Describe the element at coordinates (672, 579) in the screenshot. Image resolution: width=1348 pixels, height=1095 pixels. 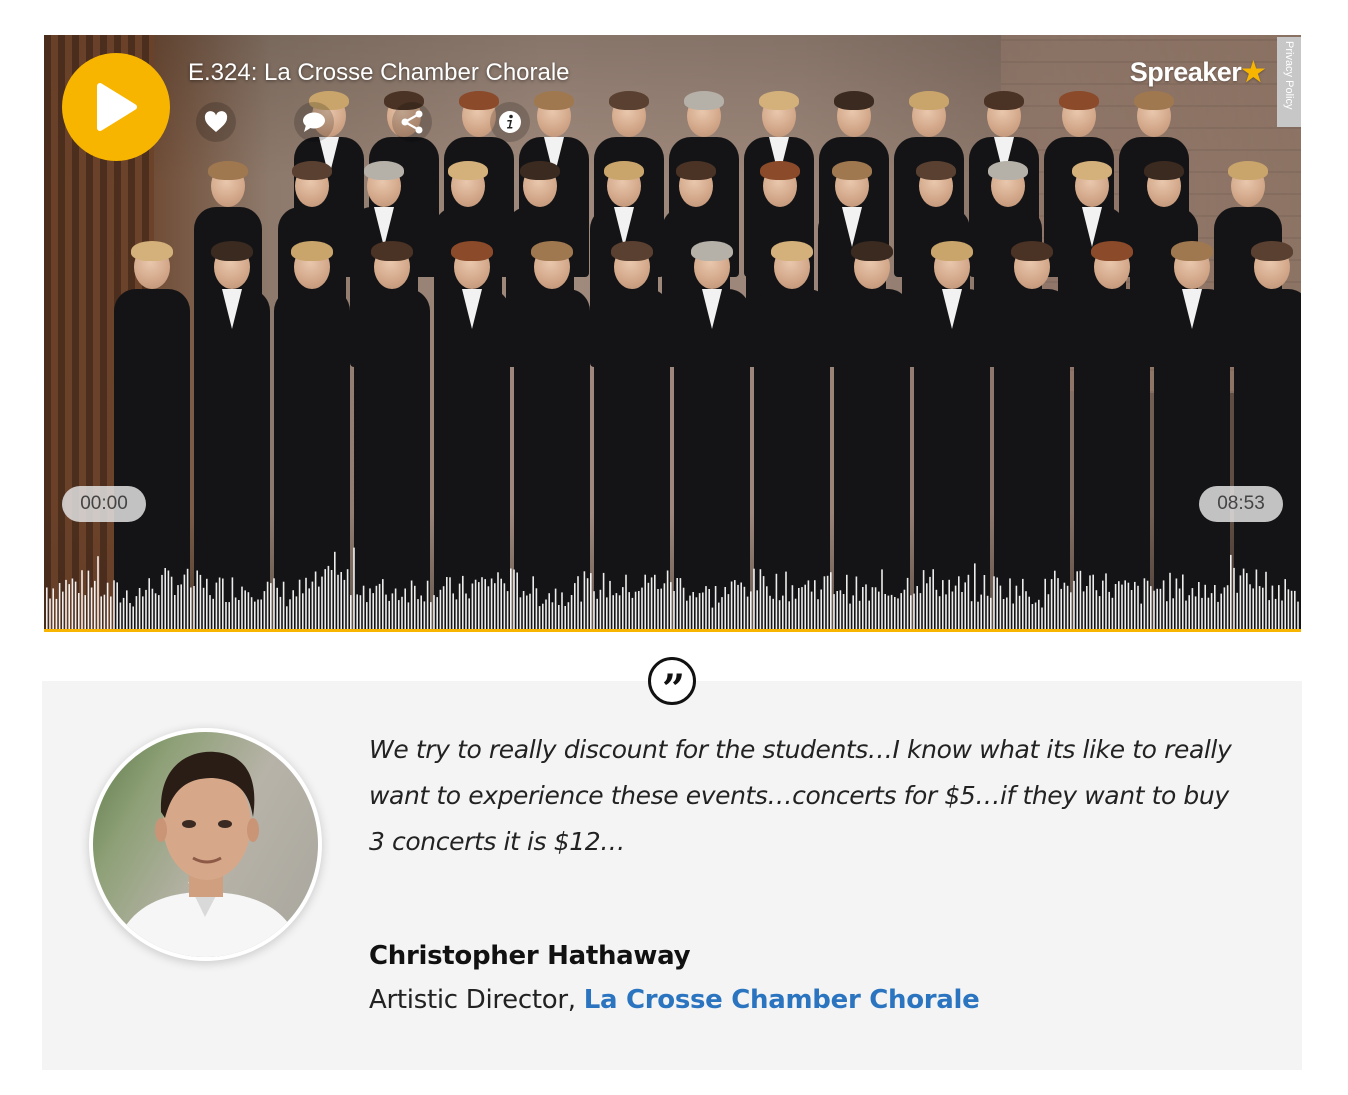
I see `audio-waveform` at that location.